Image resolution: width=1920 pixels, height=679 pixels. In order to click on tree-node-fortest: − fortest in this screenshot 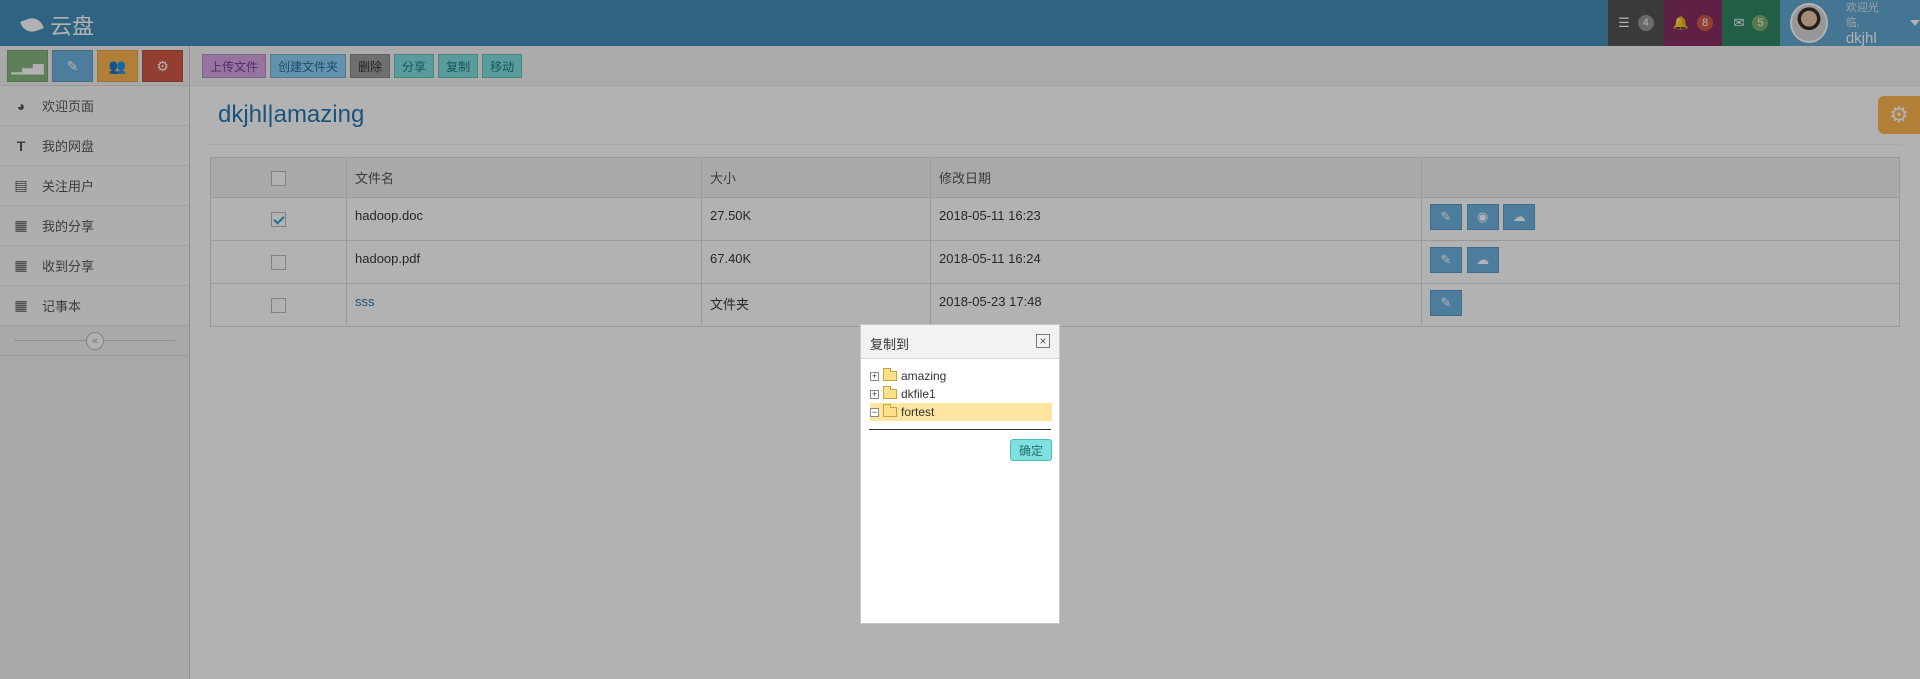, I will do `click(961, 412)`.